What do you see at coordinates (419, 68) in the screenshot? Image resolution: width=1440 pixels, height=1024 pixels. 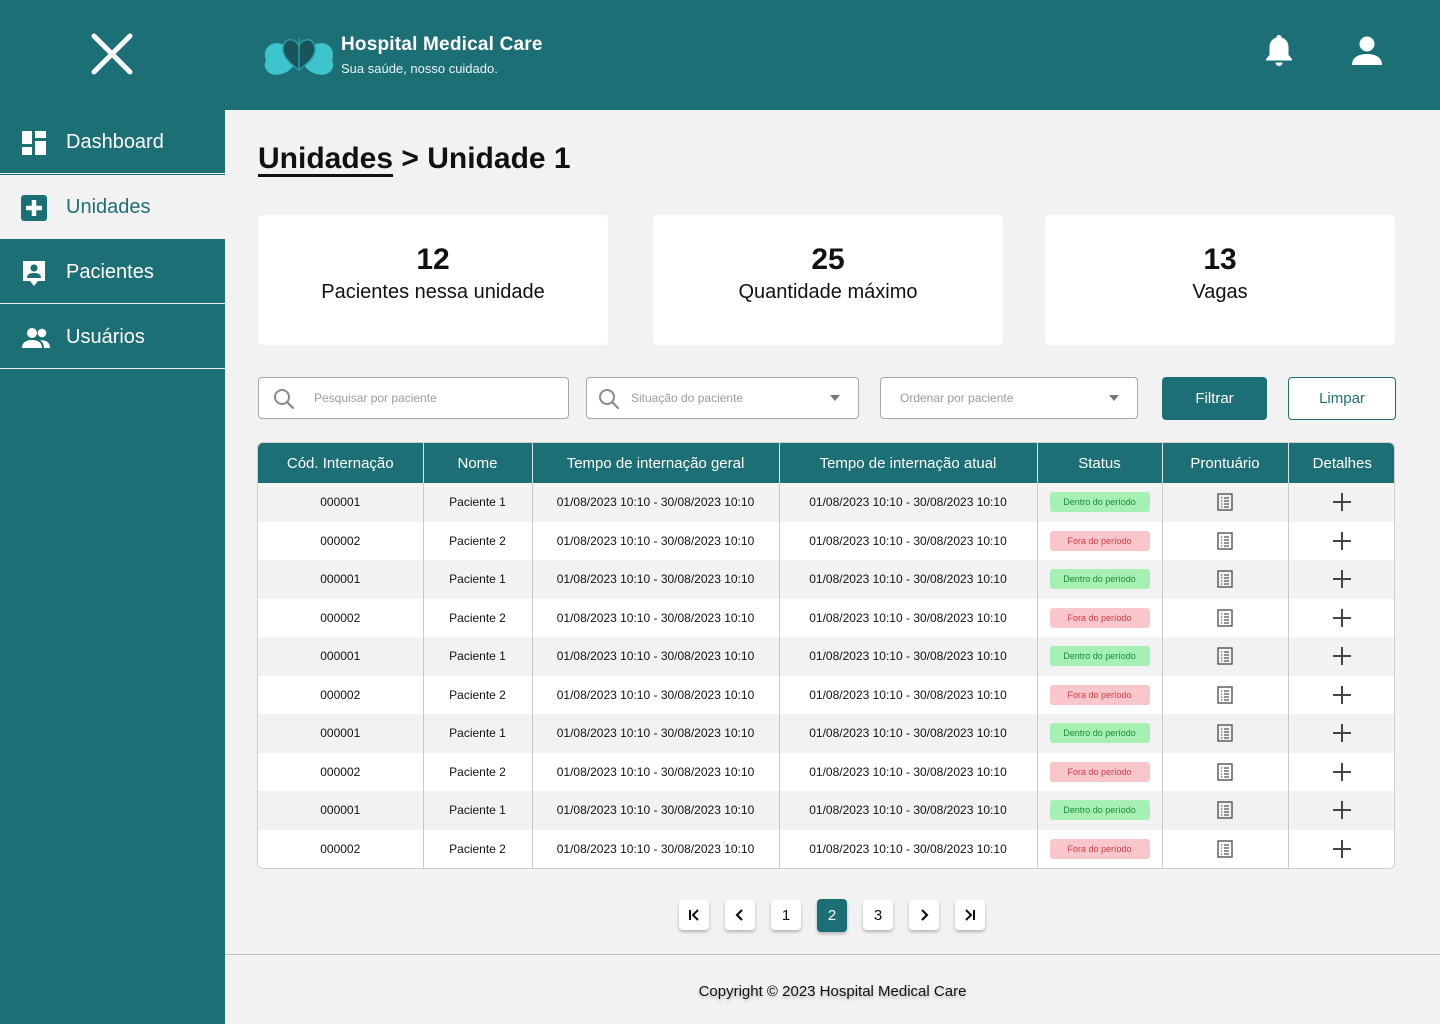 I see `brand-subtitle: Sua saúde, nosso cuidado.` at bounding box center [419, 68].